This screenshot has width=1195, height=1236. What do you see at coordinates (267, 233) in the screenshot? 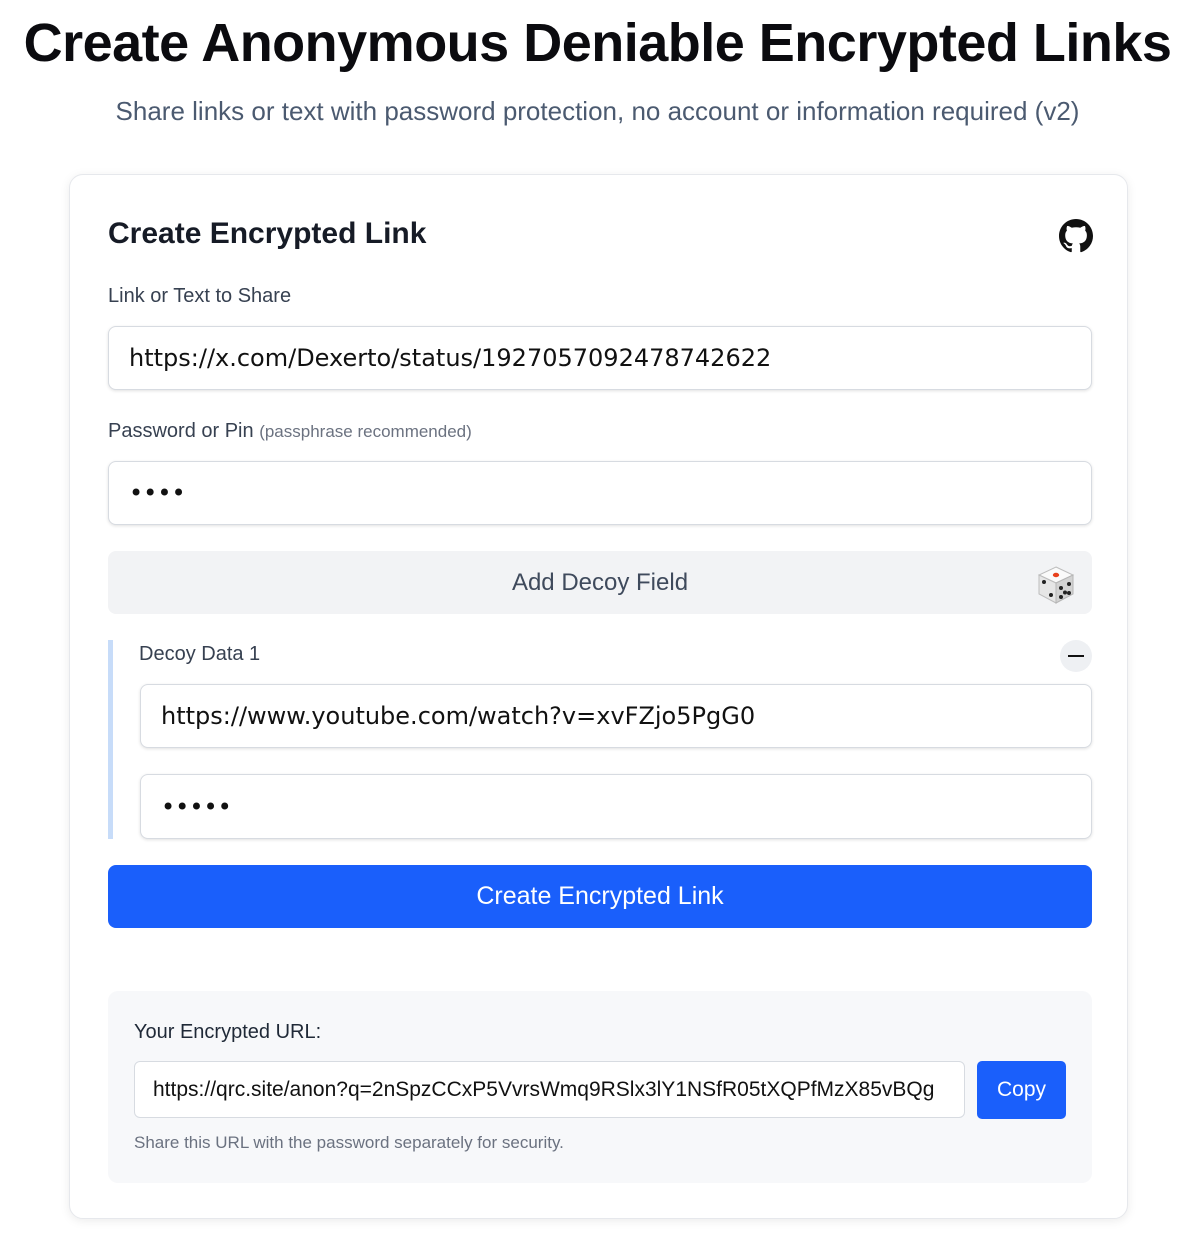
I see `card-title: Create Encrypted Link` at bounding box center [267, 233].